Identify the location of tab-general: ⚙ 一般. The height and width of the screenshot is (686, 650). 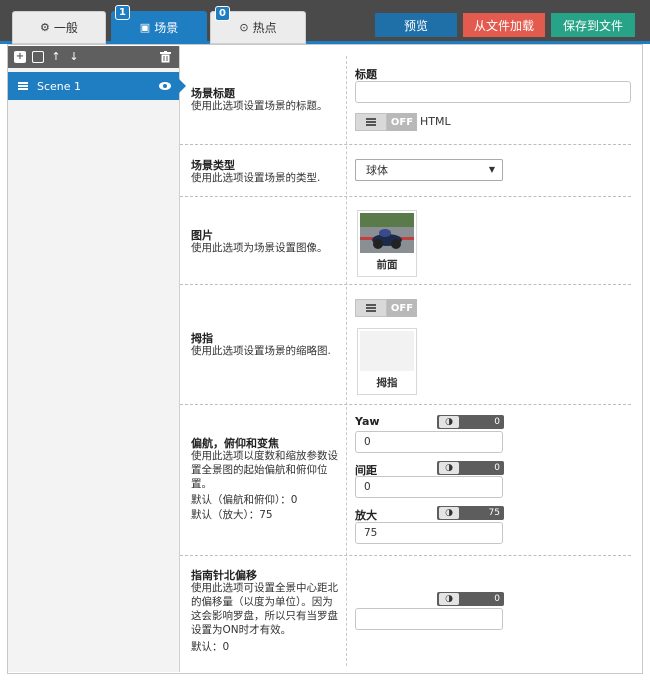
(59, 27).